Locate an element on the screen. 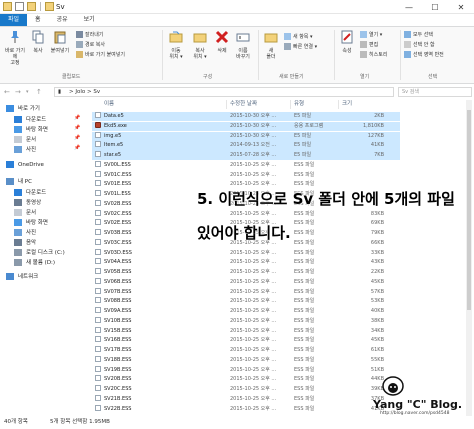 Image resolution: width=474 pixels, height=429 pixels. file-row: SV18B.ESS 2015-10-25 오후 ... ESS 파일 55KB is located at coordinates (246, 360).